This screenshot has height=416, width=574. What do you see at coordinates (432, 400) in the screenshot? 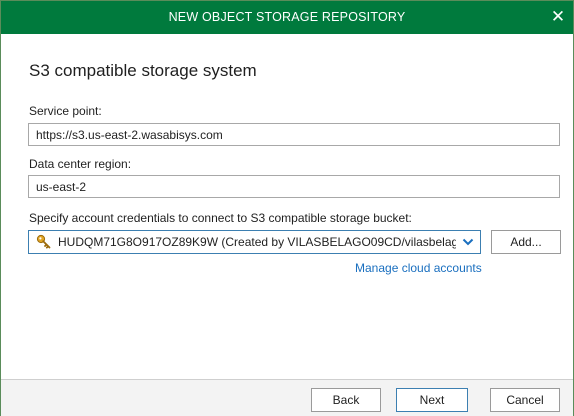
I see `next-button: Next` at bounding box center [432, 400].